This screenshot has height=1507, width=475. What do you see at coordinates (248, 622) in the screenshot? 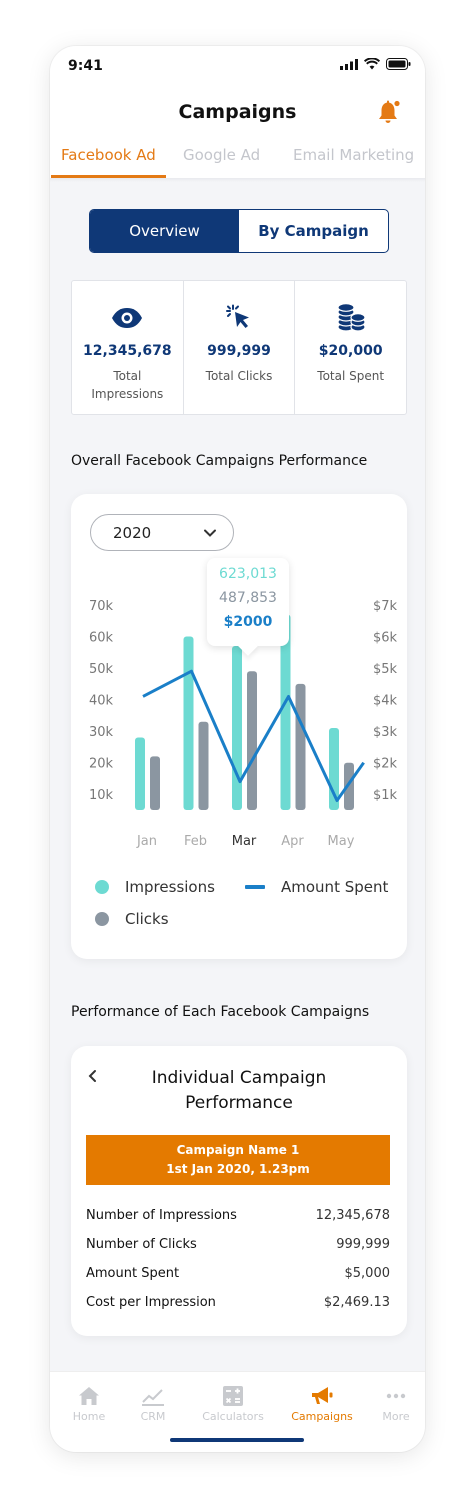
I see `tooltip-spent: $2000` at bounding box center [248, 622].